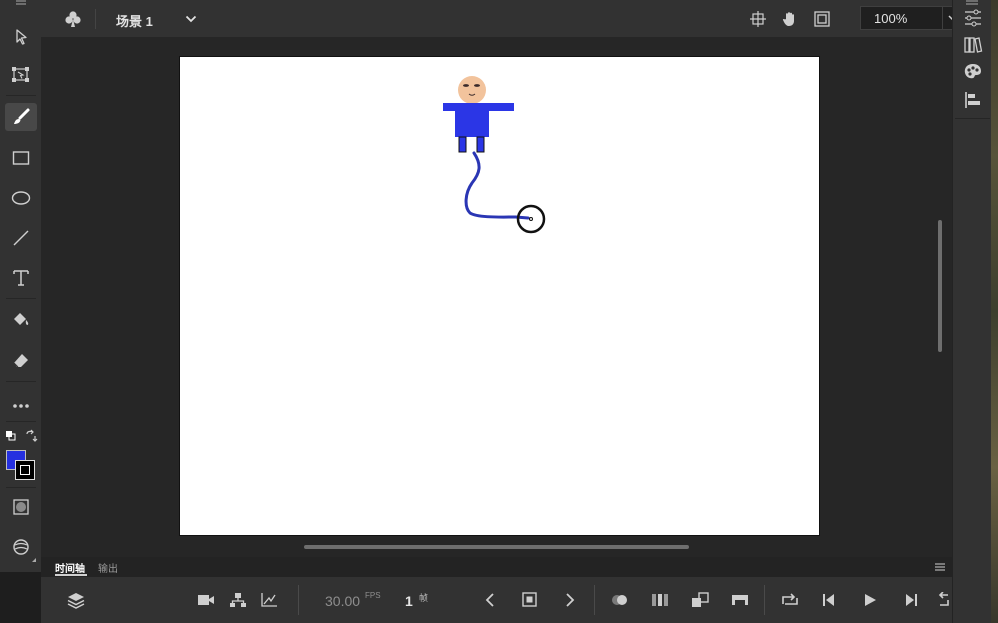 Image resolution: width=998 pixels, height=623 pixels. Describe the element at coordinates (740, 600) in the screenshot. I see `loop-range-icon` at that location.